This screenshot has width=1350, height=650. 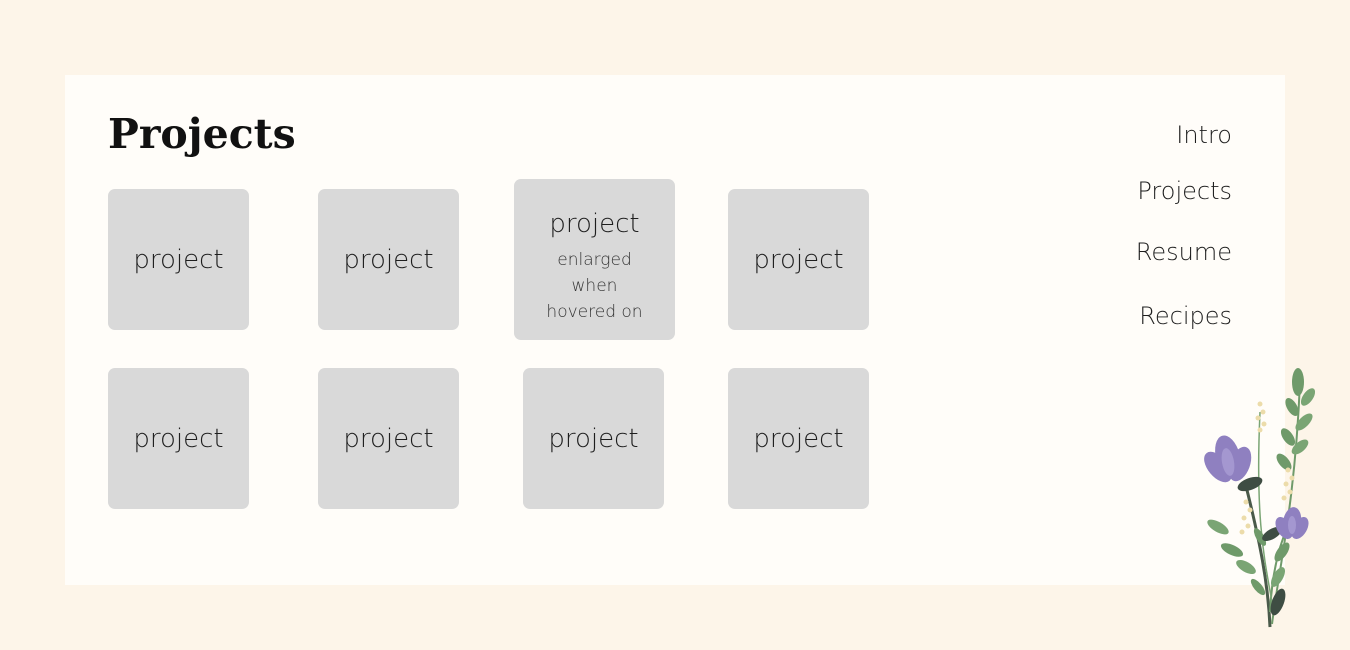 I want to click on nav-link-recipes: Recipes, so click(x=1185, y=316).